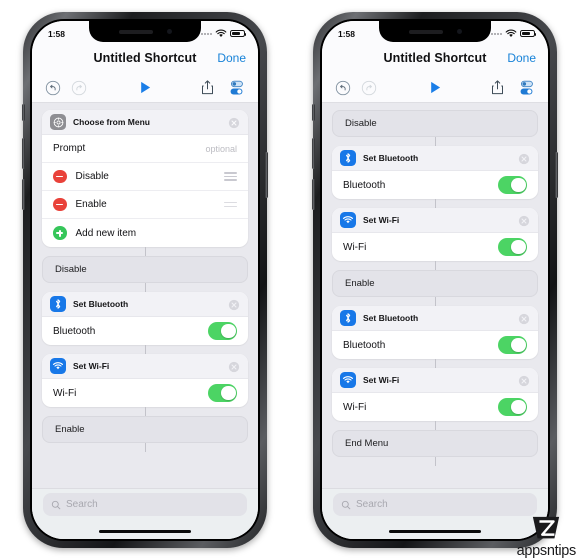 The height and width of the screenshot is (560, 580). I want to click on toolbar-right-group, so click(512, 87).